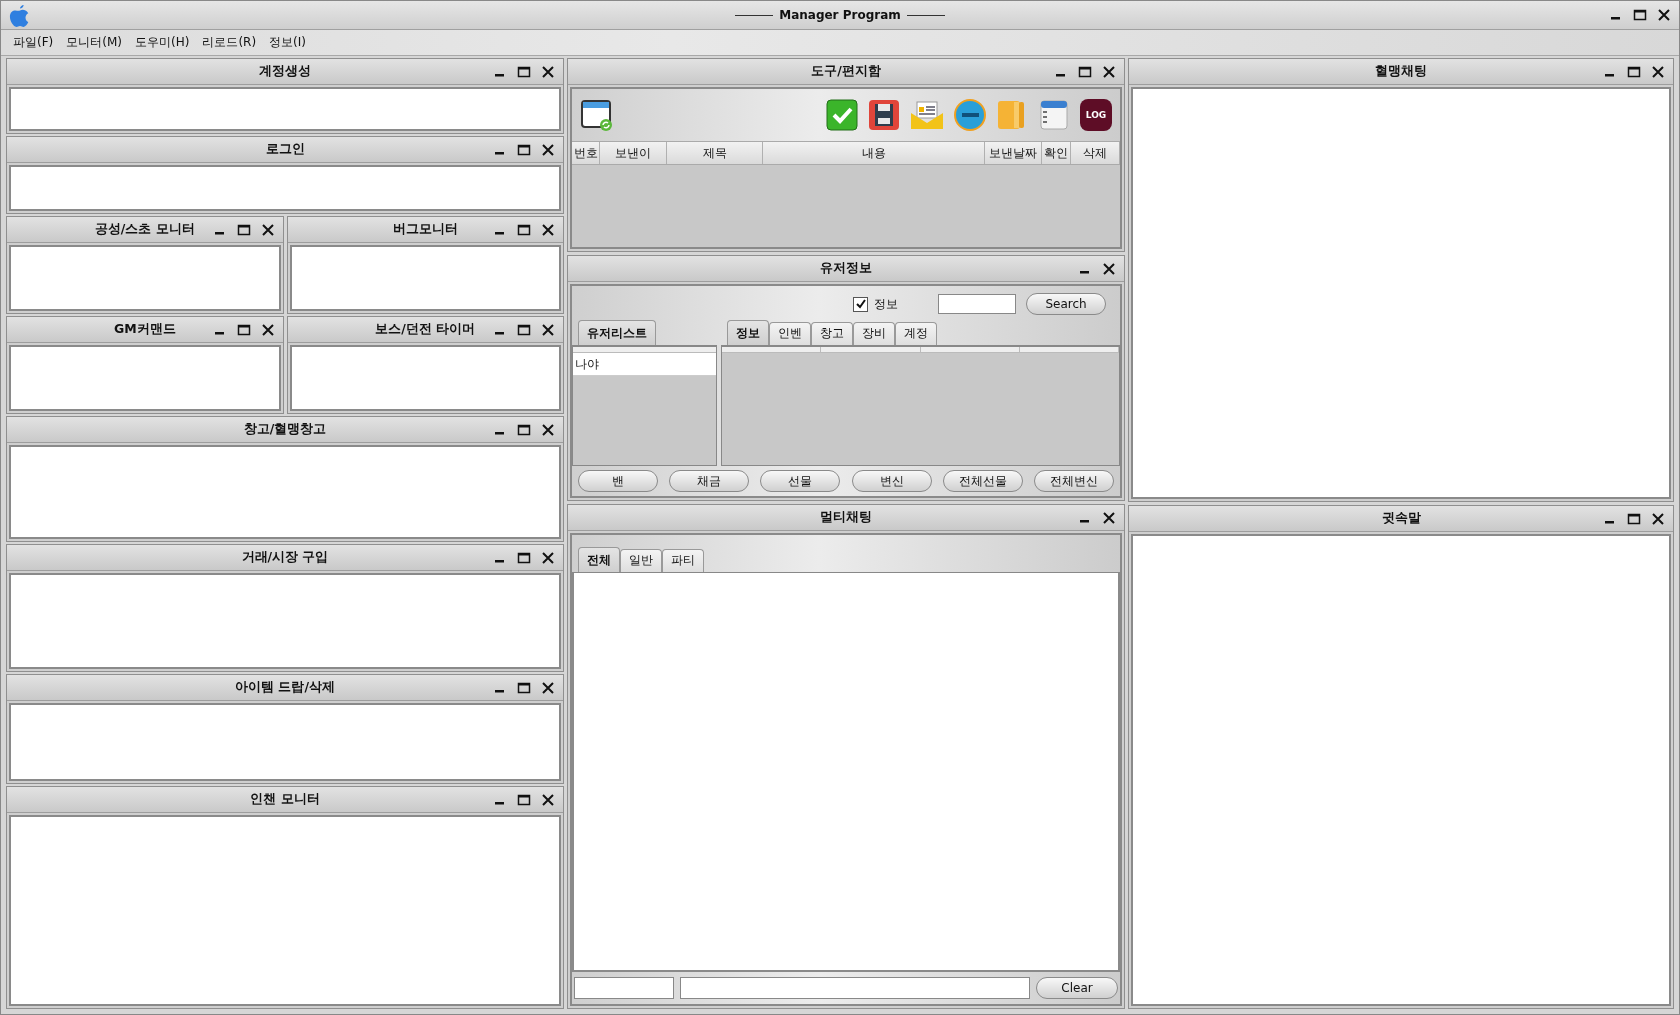  I want to click on menu-item: 도우미(H), so click(162, 42).